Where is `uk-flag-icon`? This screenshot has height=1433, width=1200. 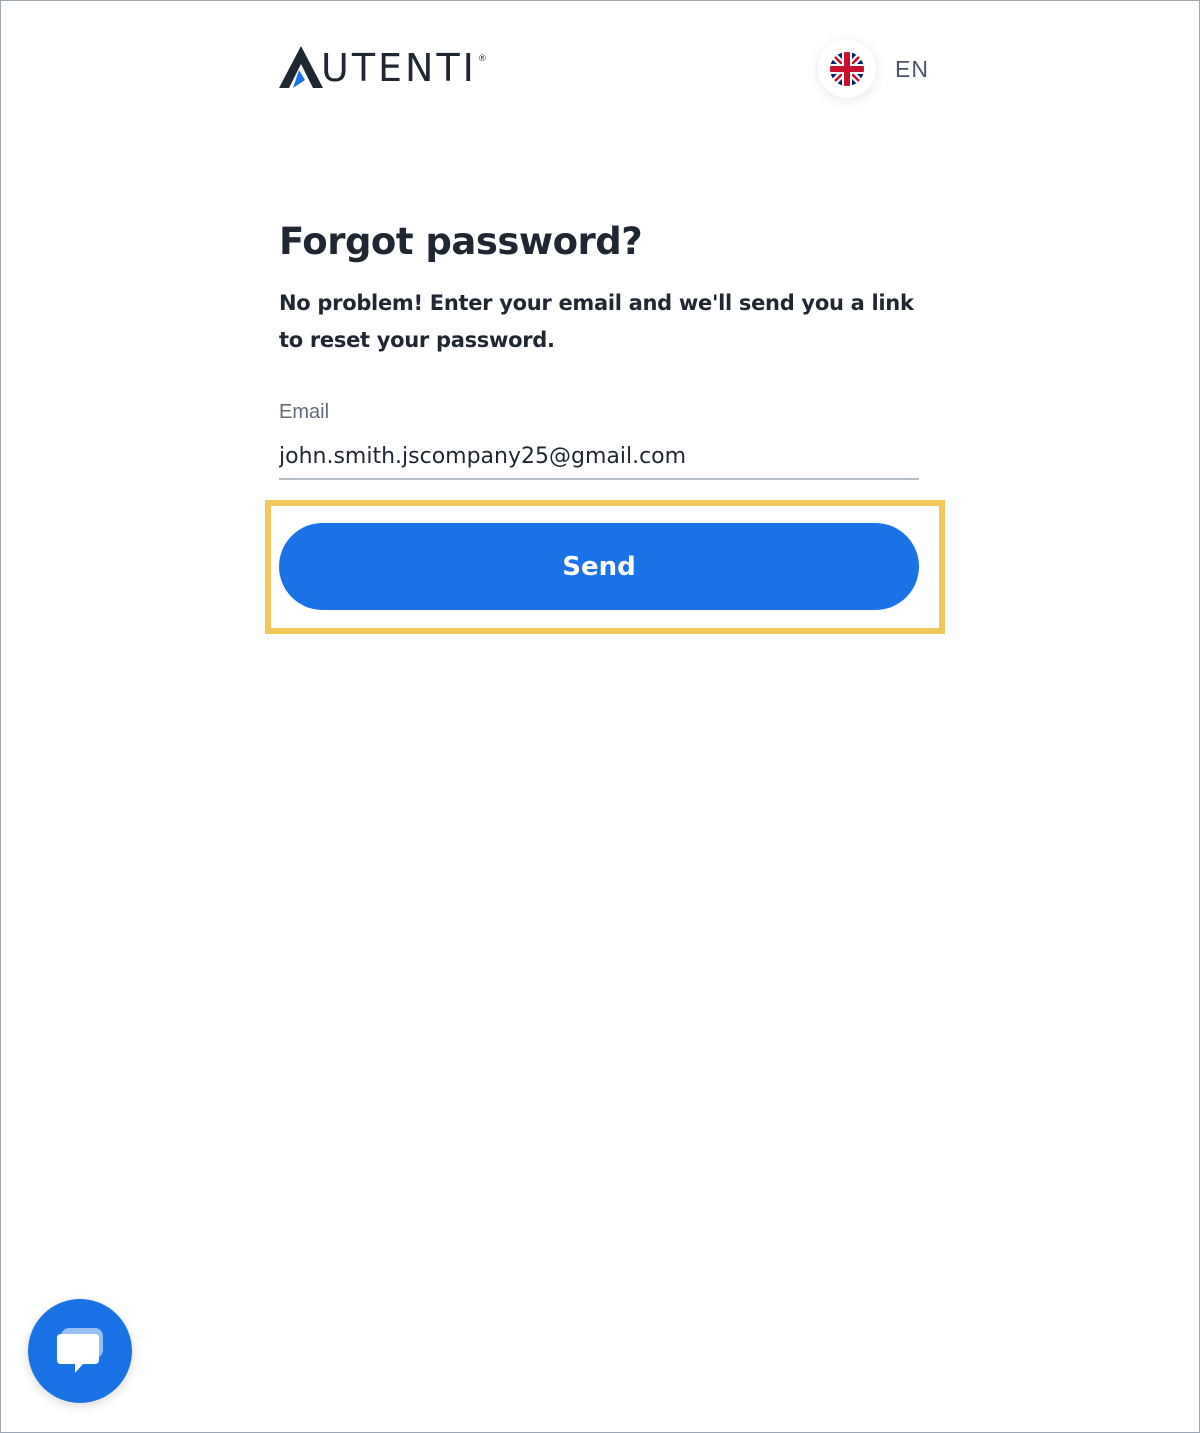
uk-flag-icon is located at coordinates (847, 69).